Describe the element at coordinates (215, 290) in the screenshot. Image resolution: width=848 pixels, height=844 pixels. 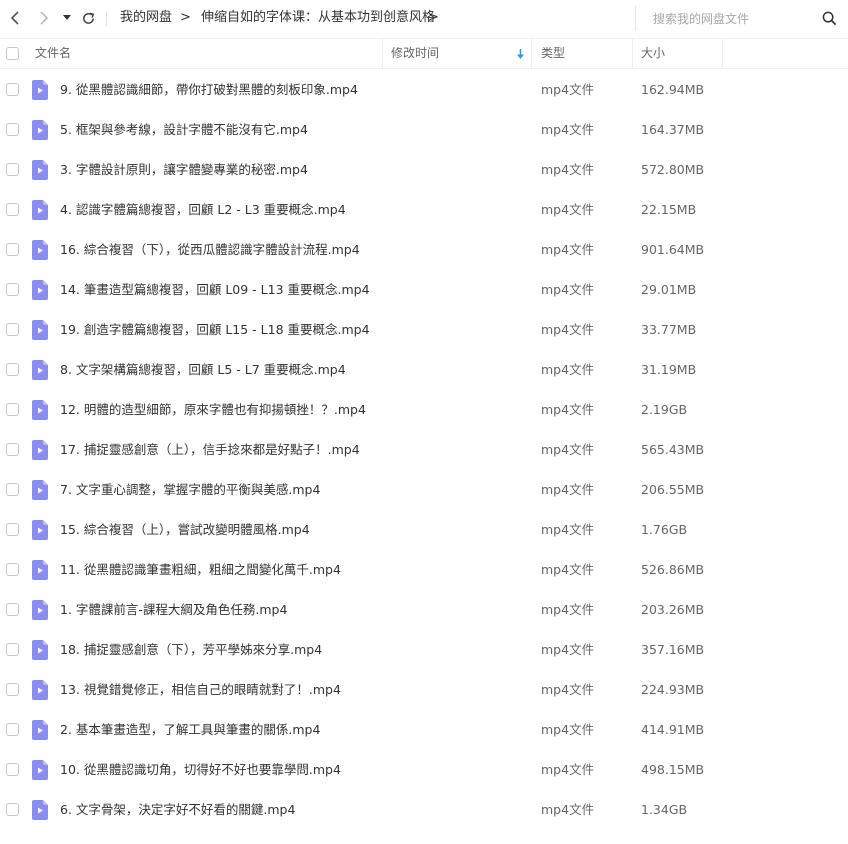
I see `file-name: 14. 筆畫造型篇總複習，回顧 L09 - L13 重要概念.mp4` at that location.